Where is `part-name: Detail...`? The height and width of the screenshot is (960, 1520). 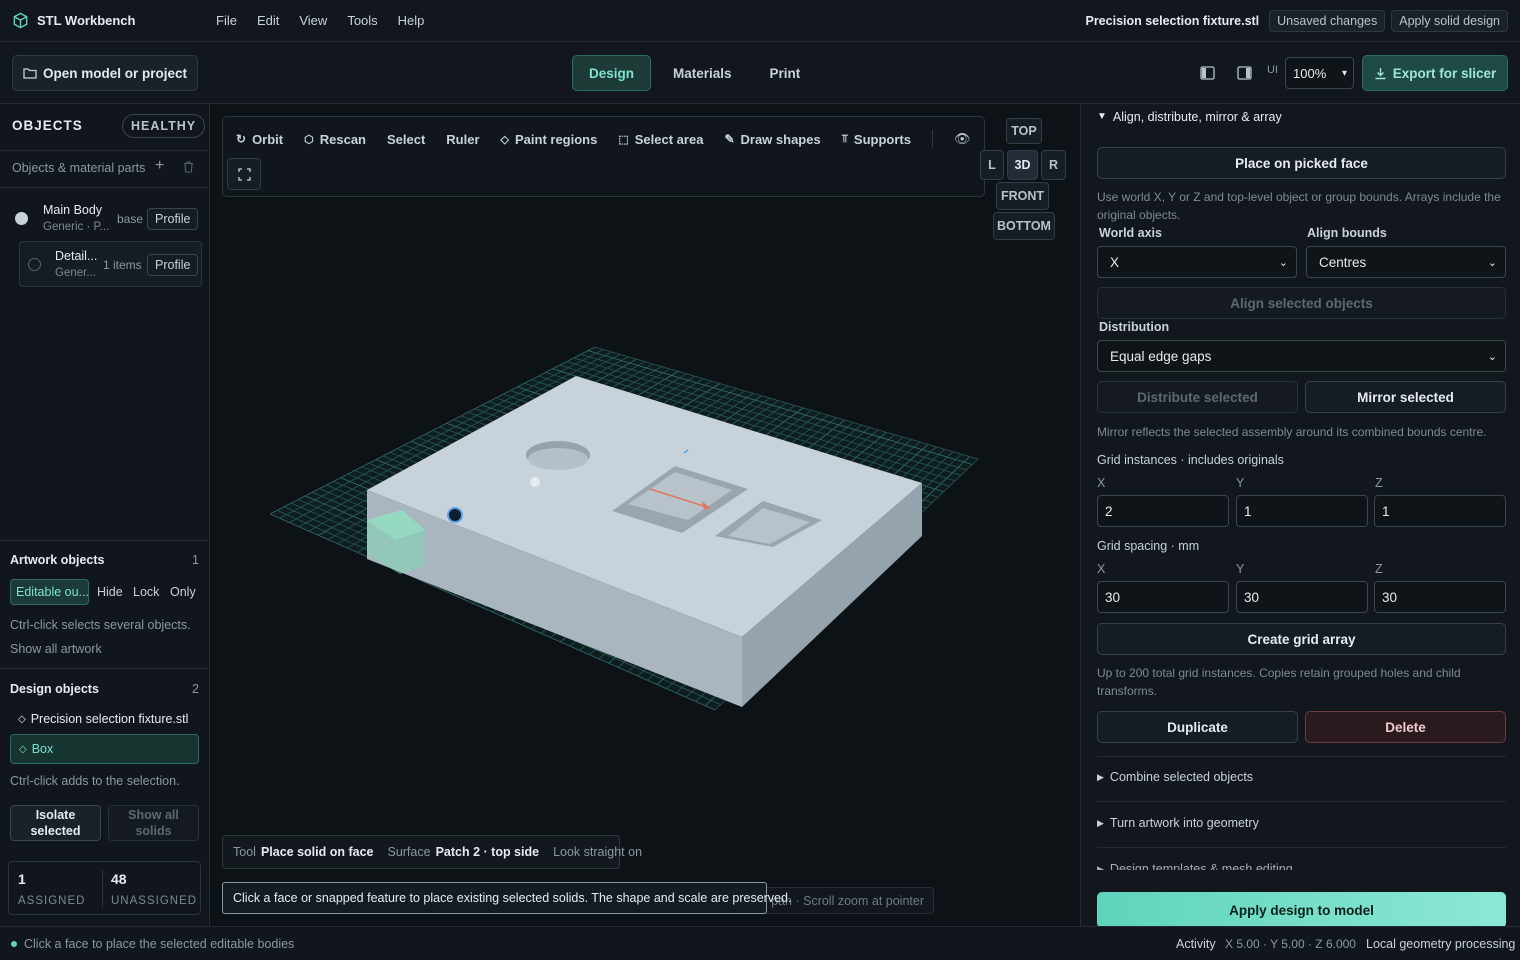
part-name: Detail... is located at coordinates (76, 256).